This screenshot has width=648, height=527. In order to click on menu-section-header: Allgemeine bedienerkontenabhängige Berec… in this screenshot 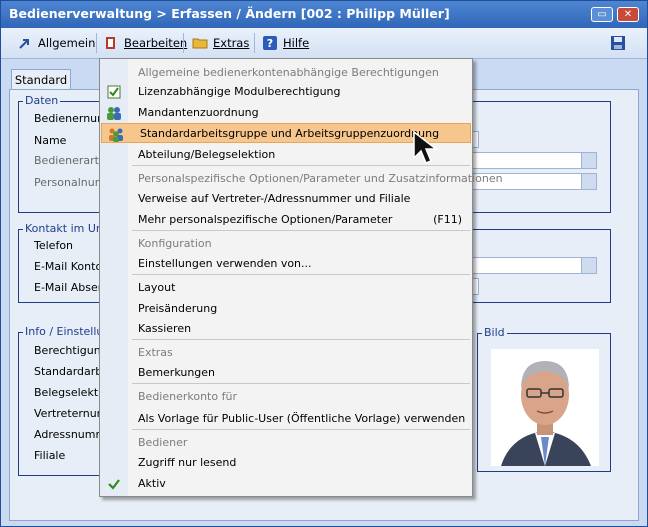, I will do `click(286, 73)`.